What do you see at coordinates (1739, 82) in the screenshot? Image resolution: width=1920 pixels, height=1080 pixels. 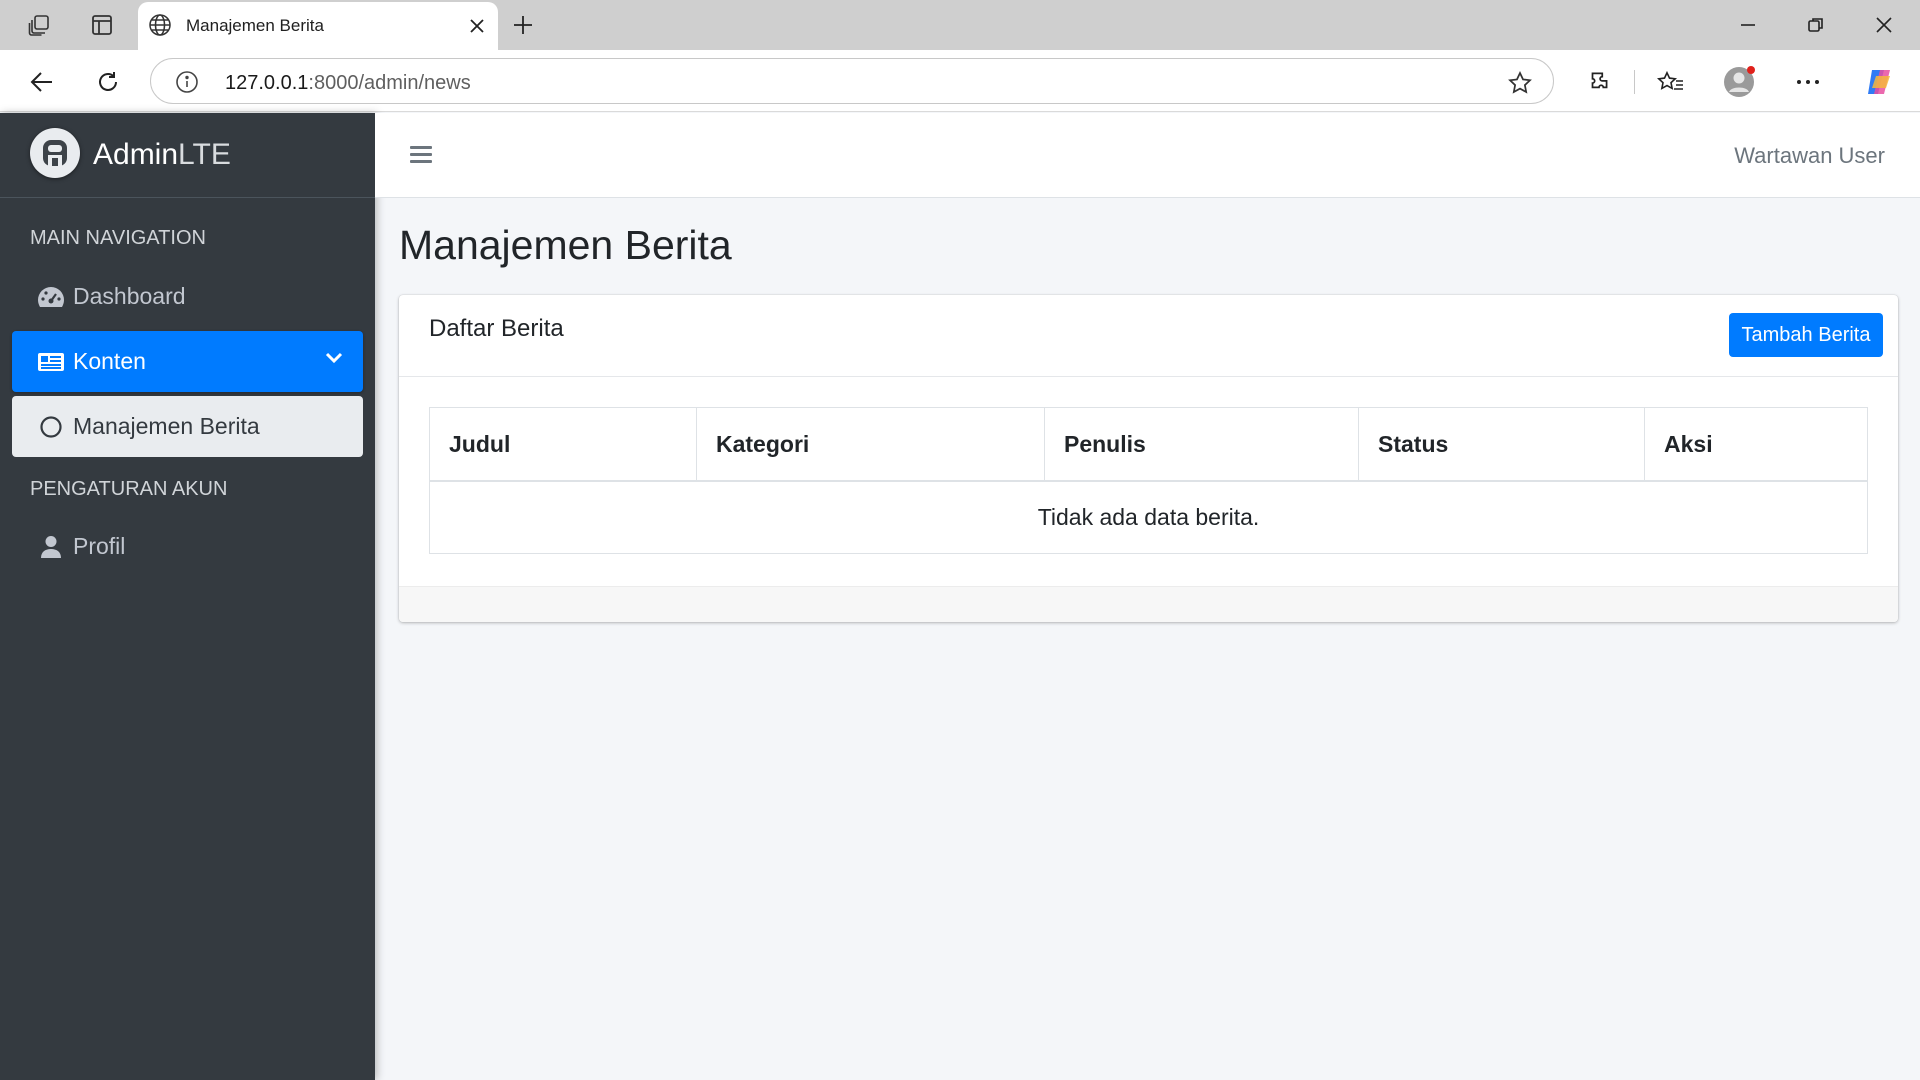 I see `profile-avatar-icon` at bounding box center [1739, 82].